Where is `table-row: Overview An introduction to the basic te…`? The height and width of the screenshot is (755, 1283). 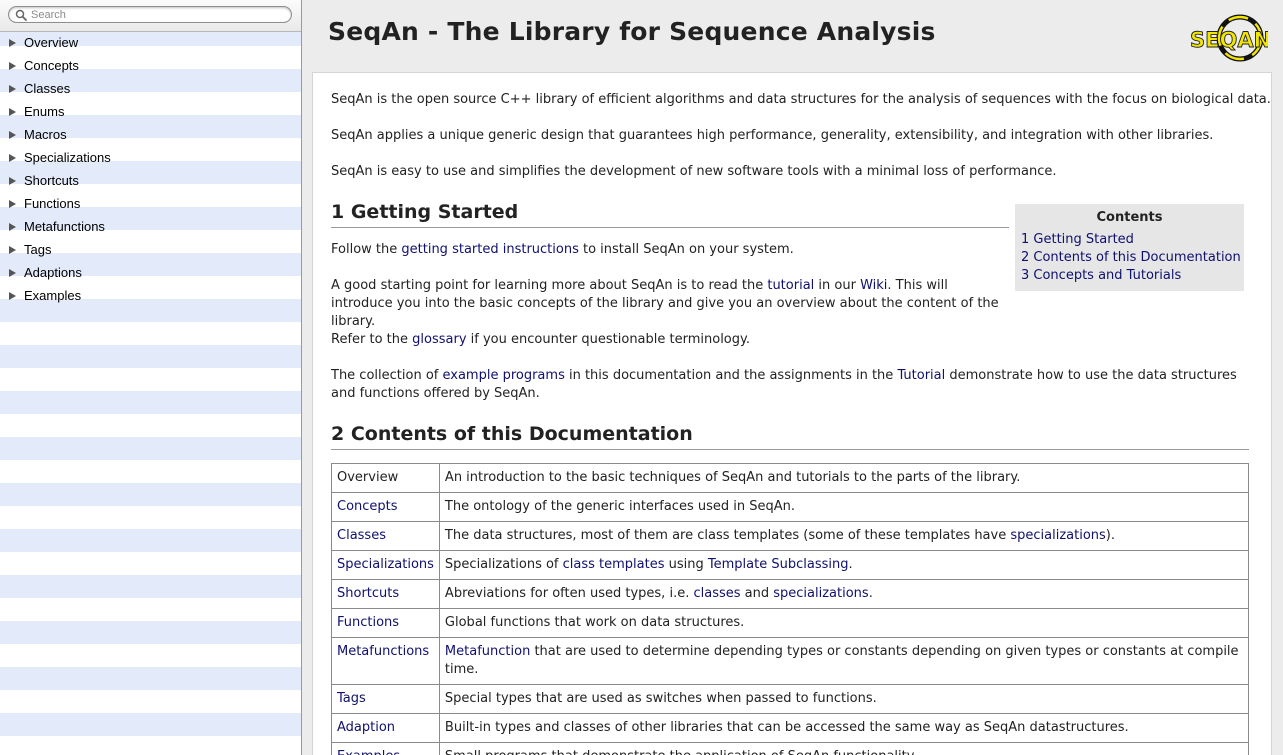
table-row: Overview An introduction to the basic te… is located at coordinates (790, 478).